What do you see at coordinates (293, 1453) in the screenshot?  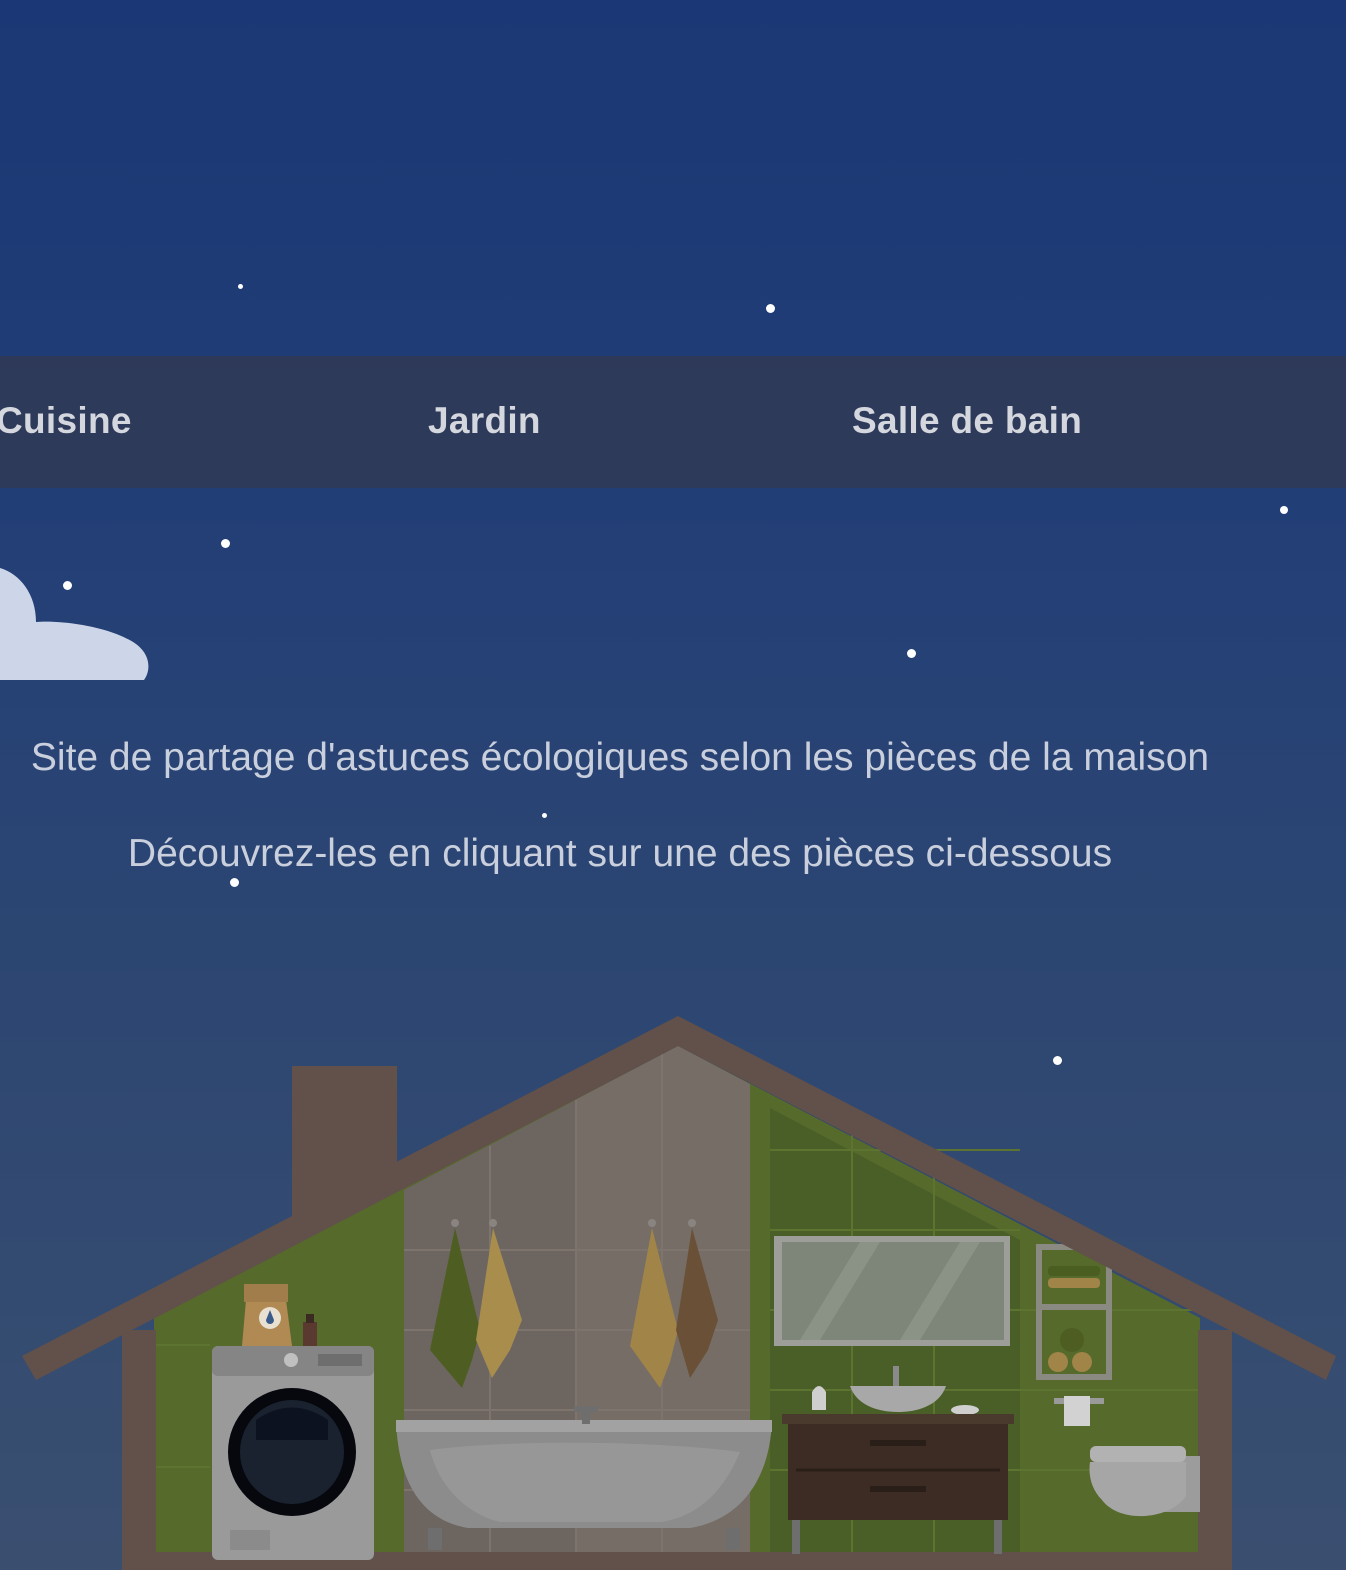 I see `washing-machine` at bounding box center [293, 1453].